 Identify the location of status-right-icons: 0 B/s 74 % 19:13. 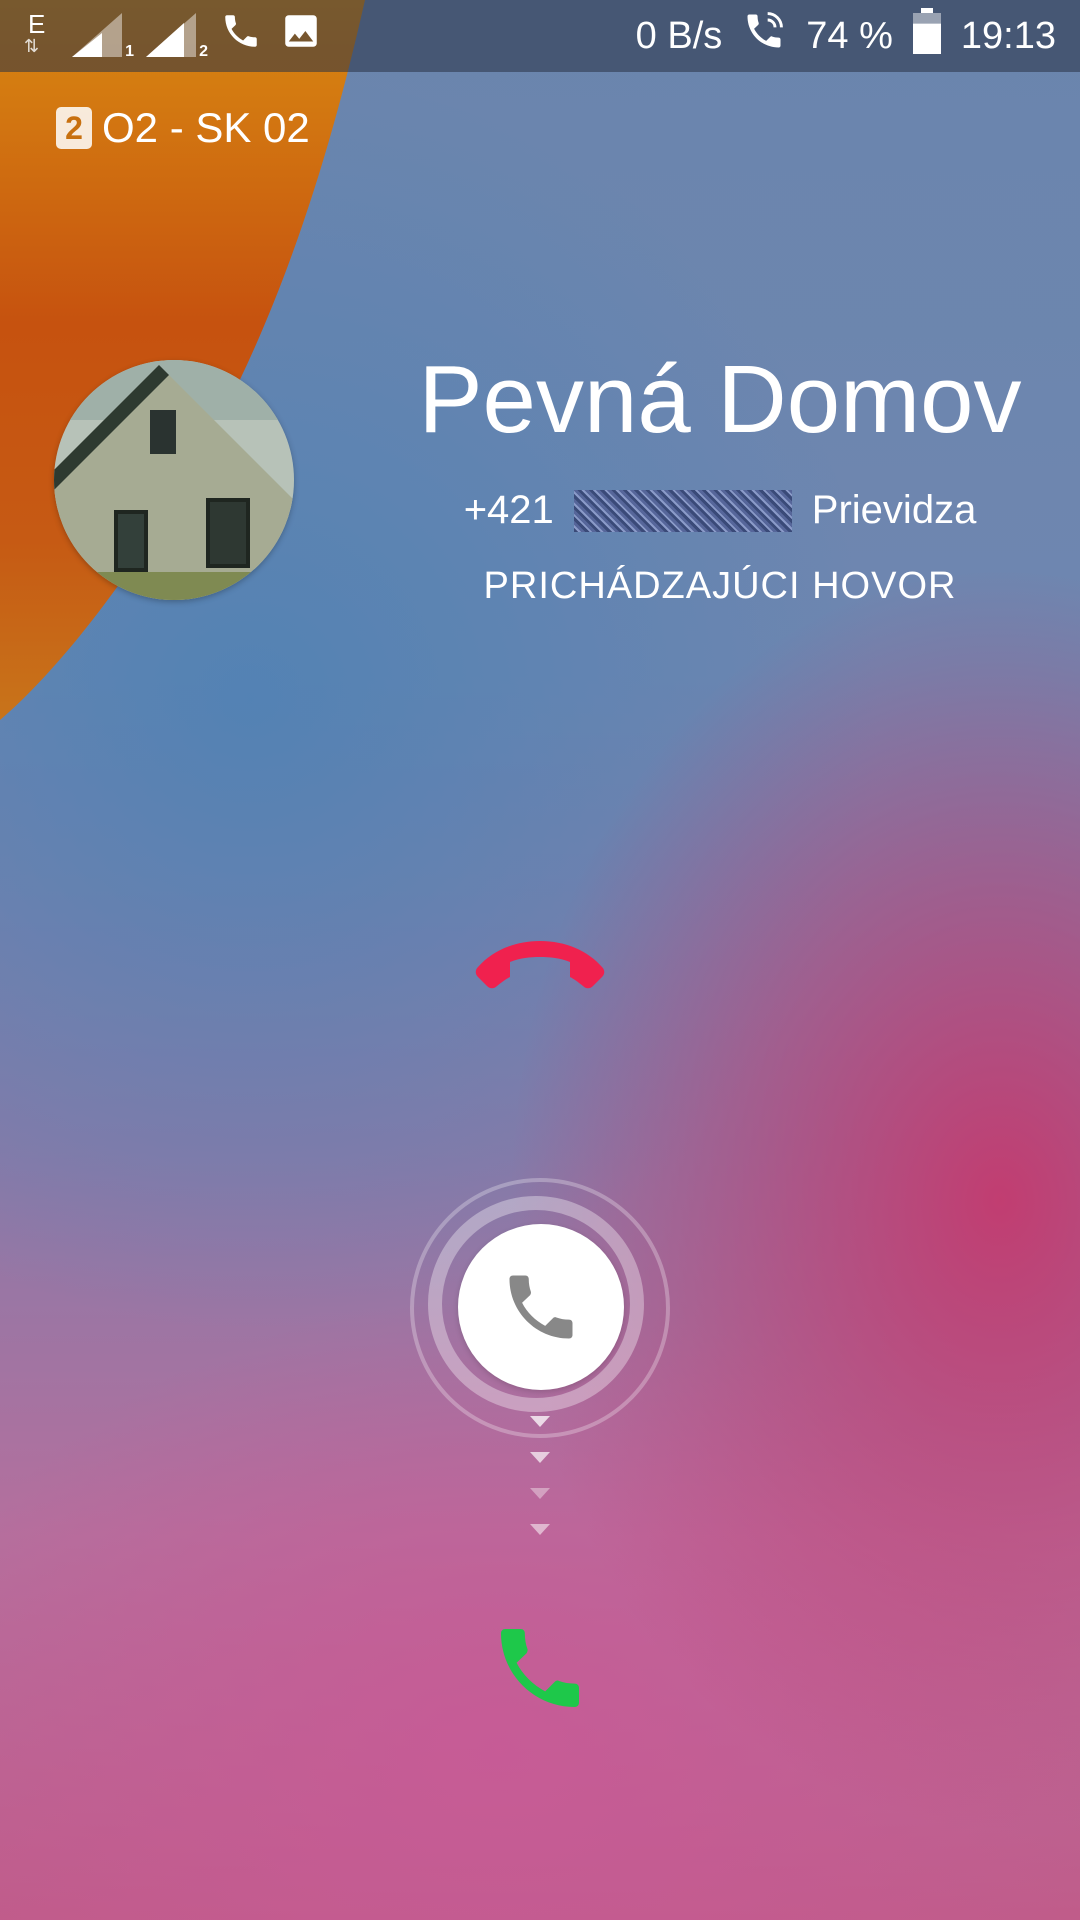
(846, 36).